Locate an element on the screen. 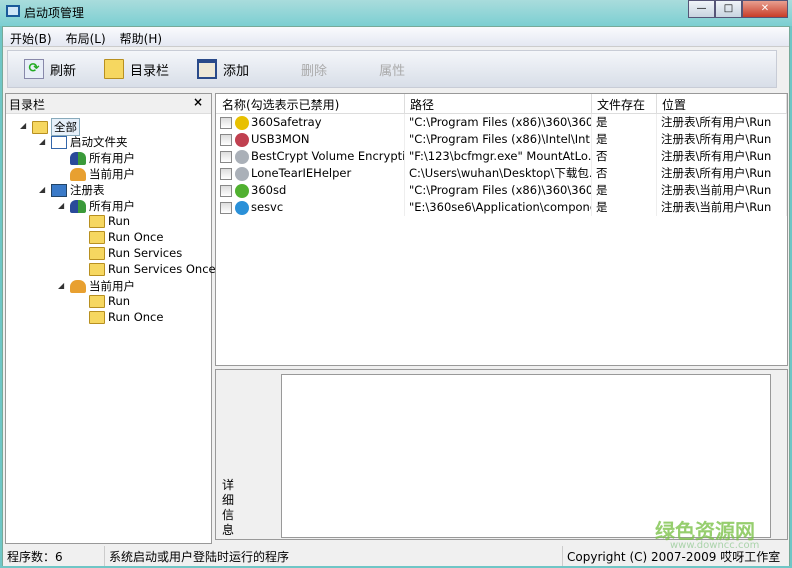 This screenshot has height=568, width=792. maximize-button: □ is located at coordinates (728, 9).